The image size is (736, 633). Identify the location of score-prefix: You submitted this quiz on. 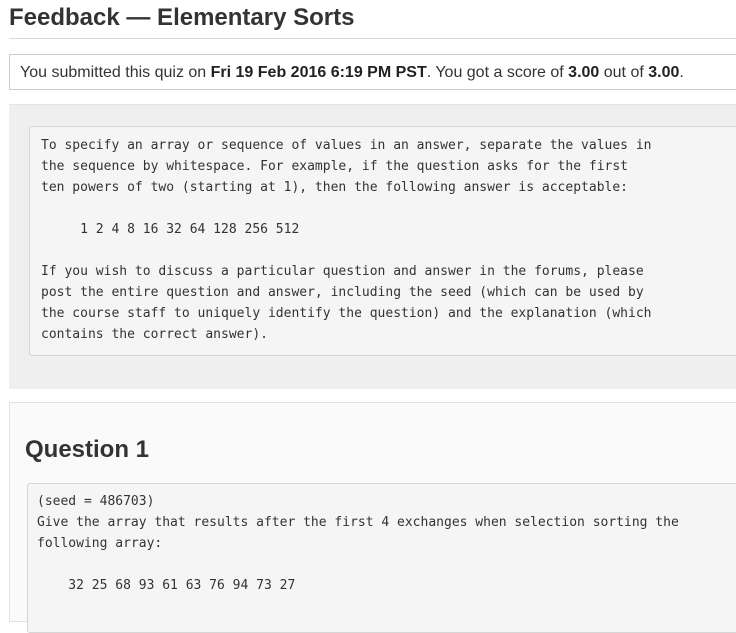
(115, 72).